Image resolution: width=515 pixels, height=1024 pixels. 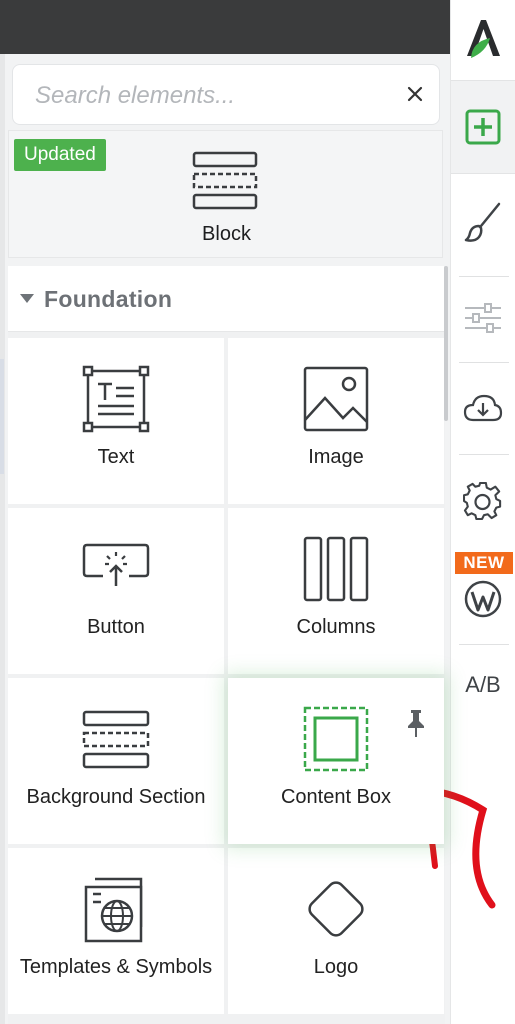 I want to click on element-button: Button, so click(x=116, y=591).